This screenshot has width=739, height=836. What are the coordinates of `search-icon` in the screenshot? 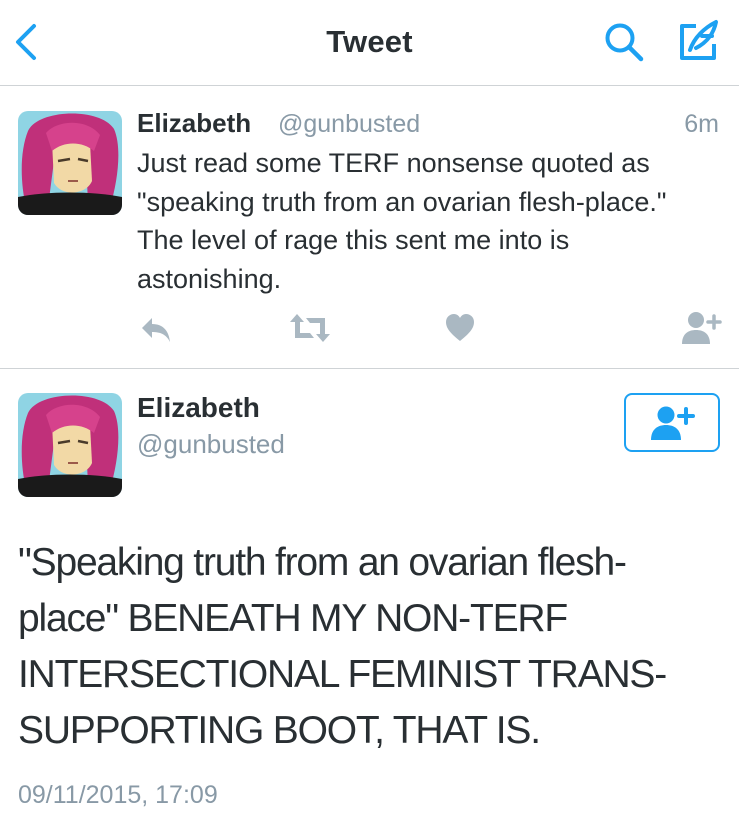 It's located at (624, 42).